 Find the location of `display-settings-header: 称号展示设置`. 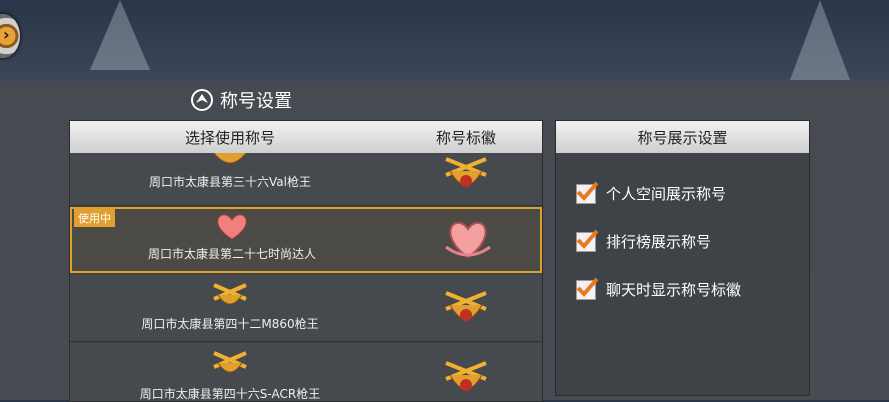

display-settings-header: 称号展示设置 is located at coordinates (682, 137).